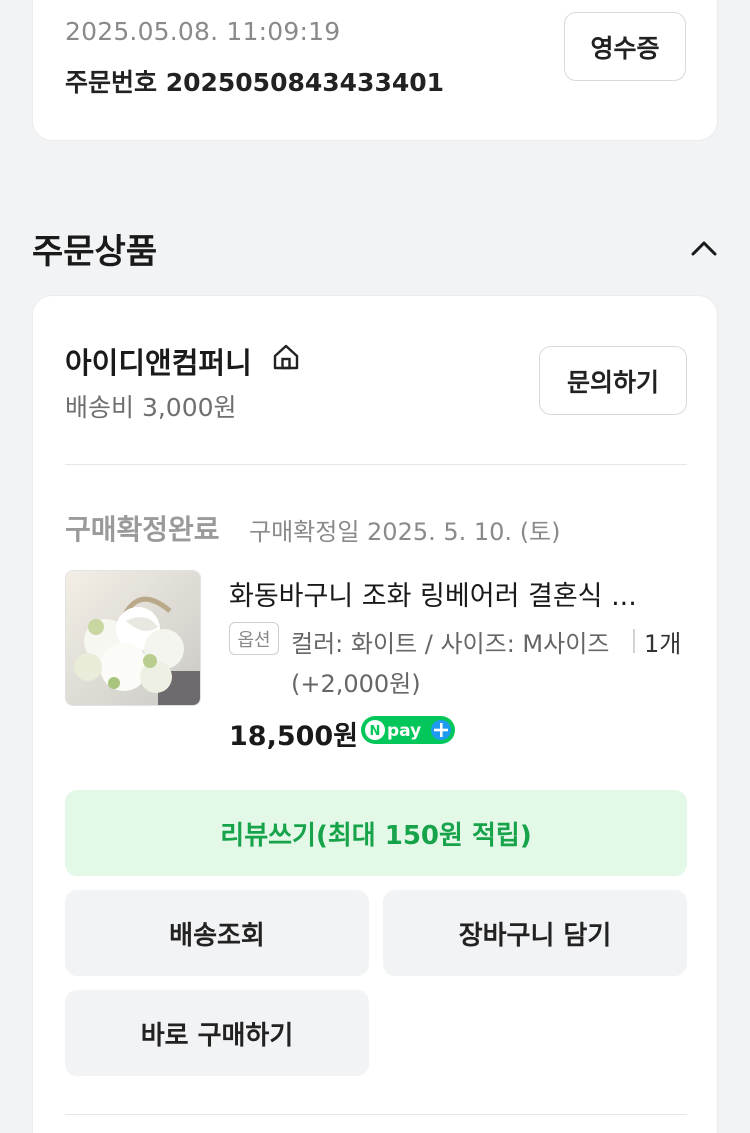  I want to click on track-delivery-button: 배송조회, so click(217, 933).